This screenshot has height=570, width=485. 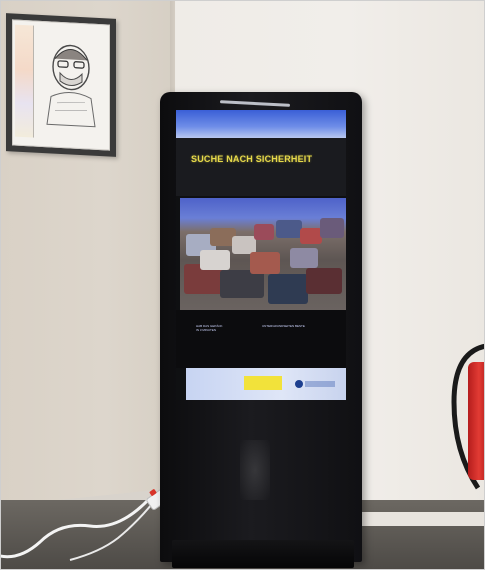 What do you see at coordinates (261, 339) in the screenshot?
I see `screen-caption-area` at bounding box center [261, 339].